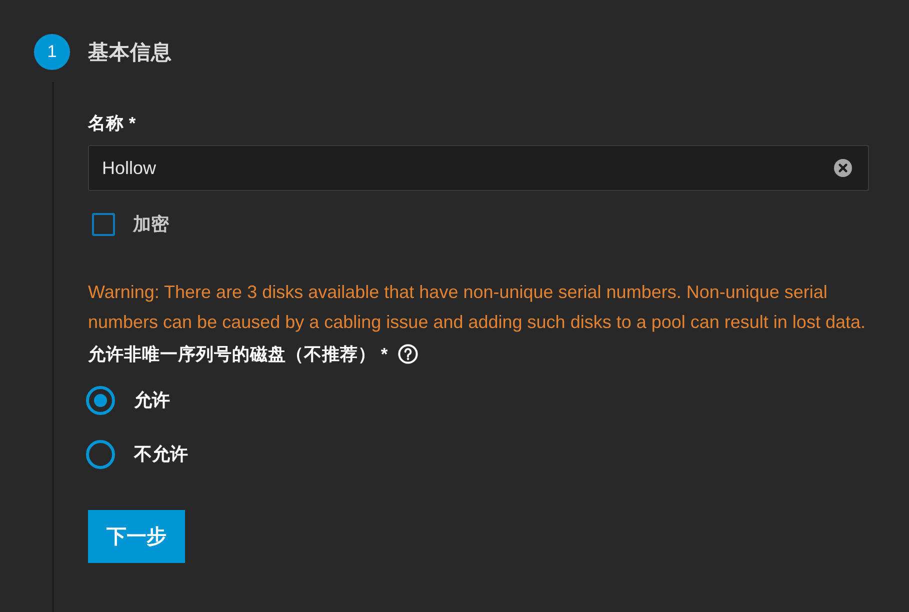 This screenshot has width=909, height=612. What do you see at coordinates (112, 123) in the screenshot?
I see `field-label: 名称 *` at bounding box center [112, 123].